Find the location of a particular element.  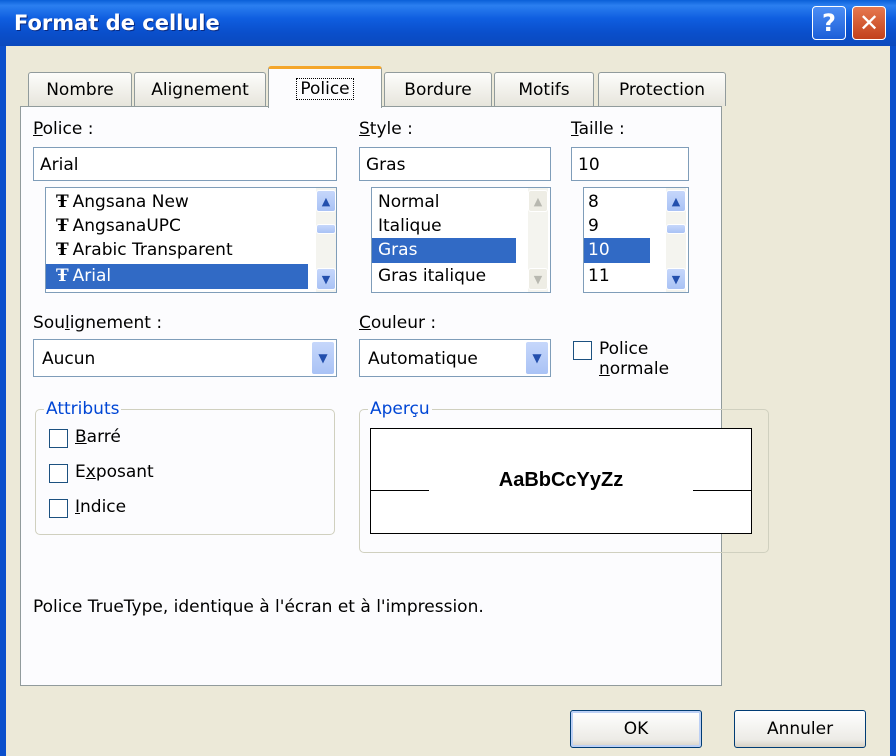

taille-list: 8 9 10 11 ▲ ▼ is located at coordinates (636, 240).